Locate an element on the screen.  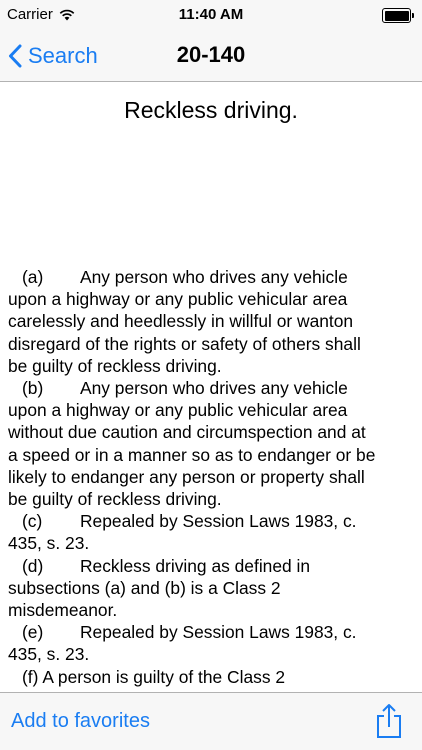
page-title: 20-140 is located at coordinates (211, 54).